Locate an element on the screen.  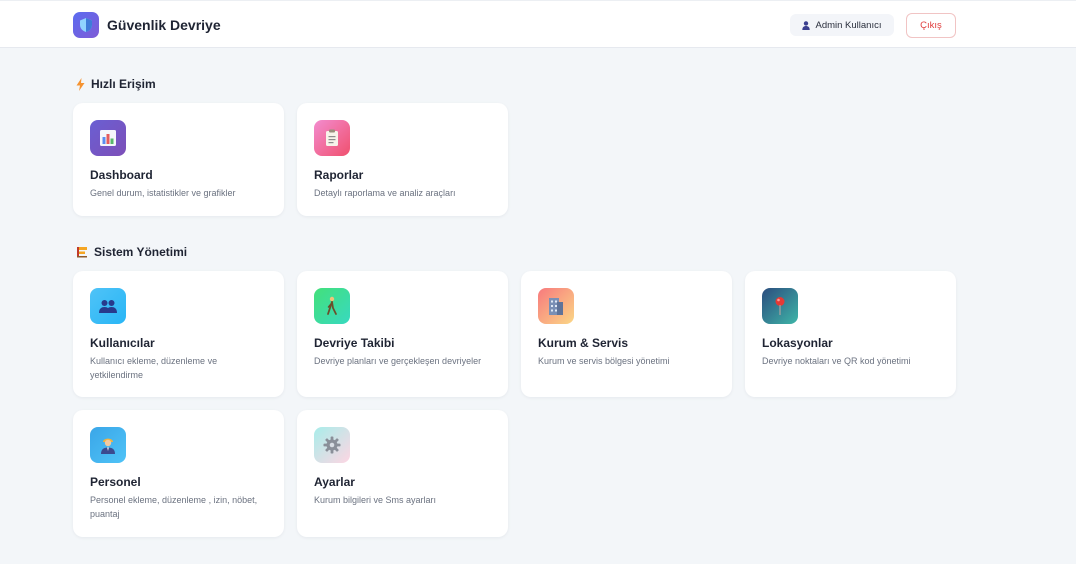
card-title: Ayarlar is located at coordinates (334, 482).